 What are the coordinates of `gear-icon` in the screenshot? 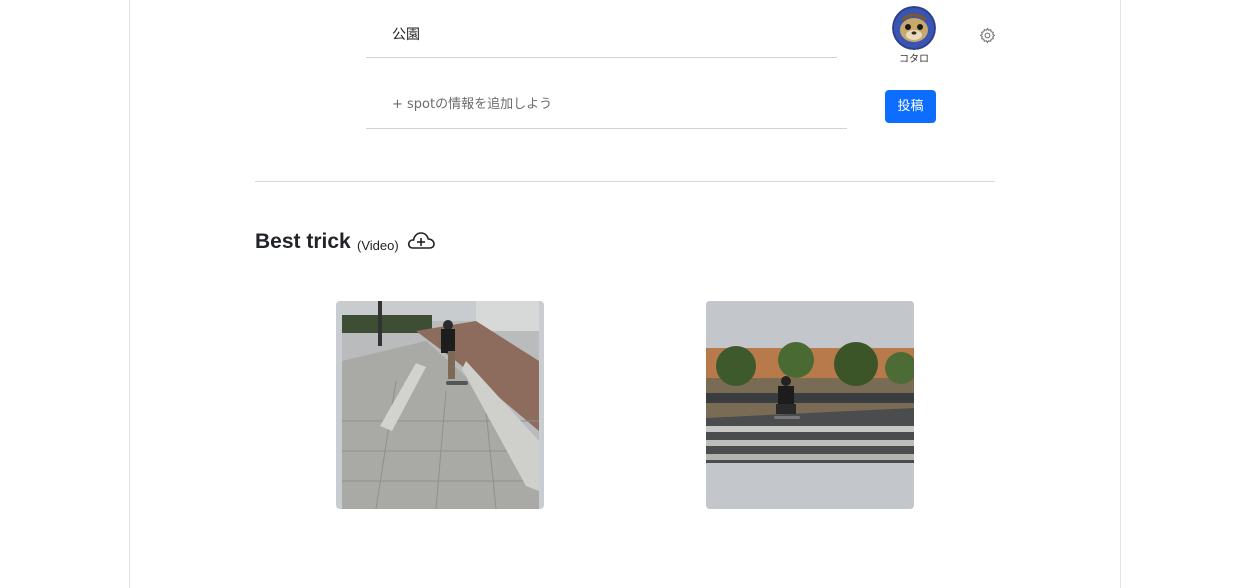 It's located at (987, 35).